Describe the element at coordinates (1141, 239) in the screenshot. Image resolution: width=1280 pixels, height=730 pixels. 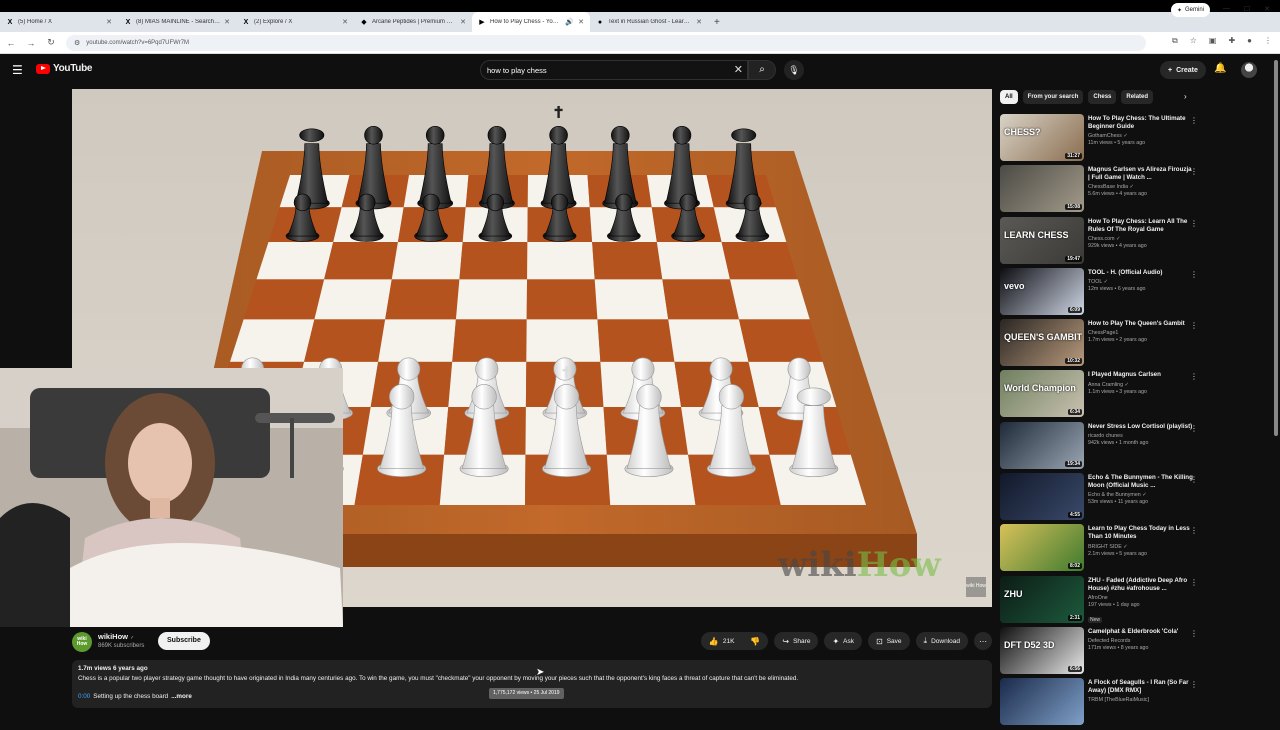
I see `video-channel: Chess.com ✓` at that location.